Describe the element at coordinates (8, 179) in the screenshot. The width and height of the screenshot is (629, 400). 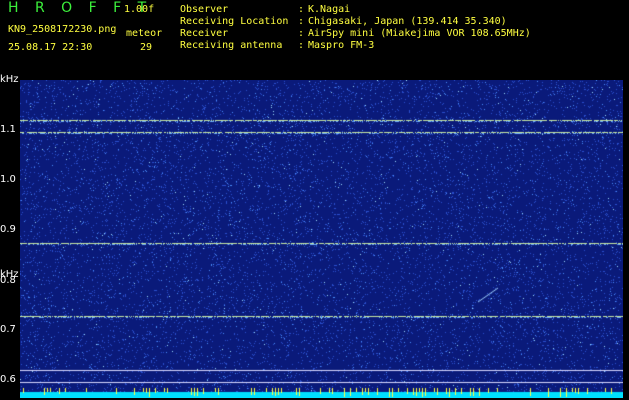
I see `y-tick: 1.0` at that location.